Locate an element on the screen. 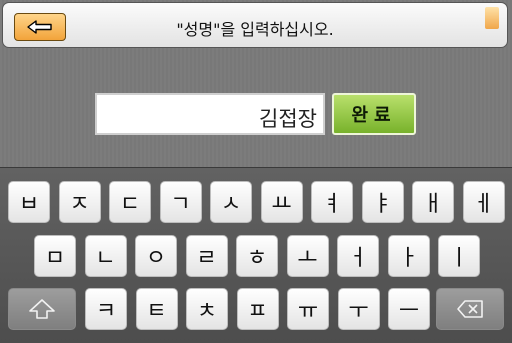 The image size is (512, 343). key: ㅜ is located at coordinates (358, 309).